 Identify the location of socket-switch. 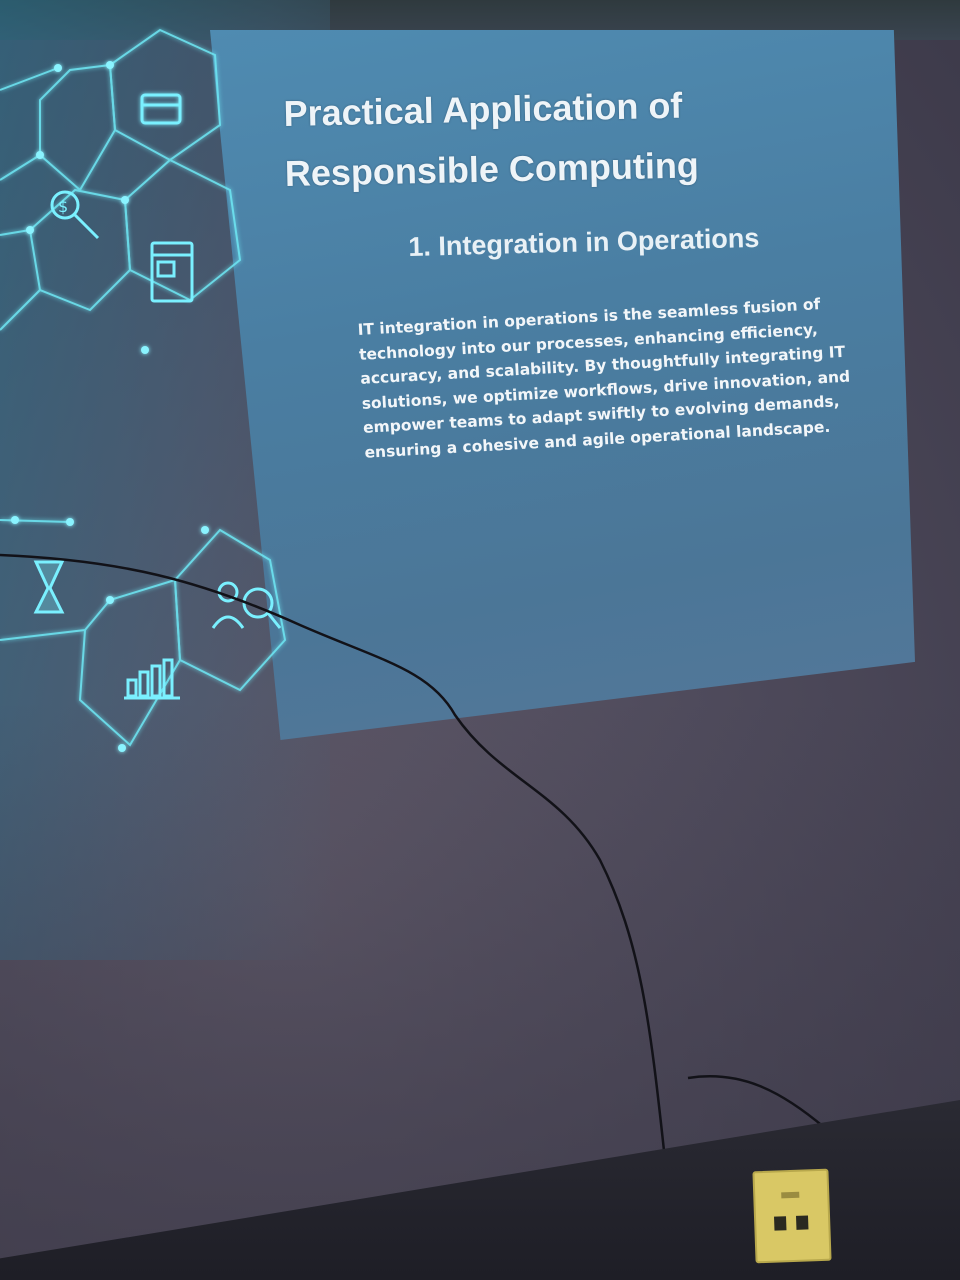
(790, 1195).